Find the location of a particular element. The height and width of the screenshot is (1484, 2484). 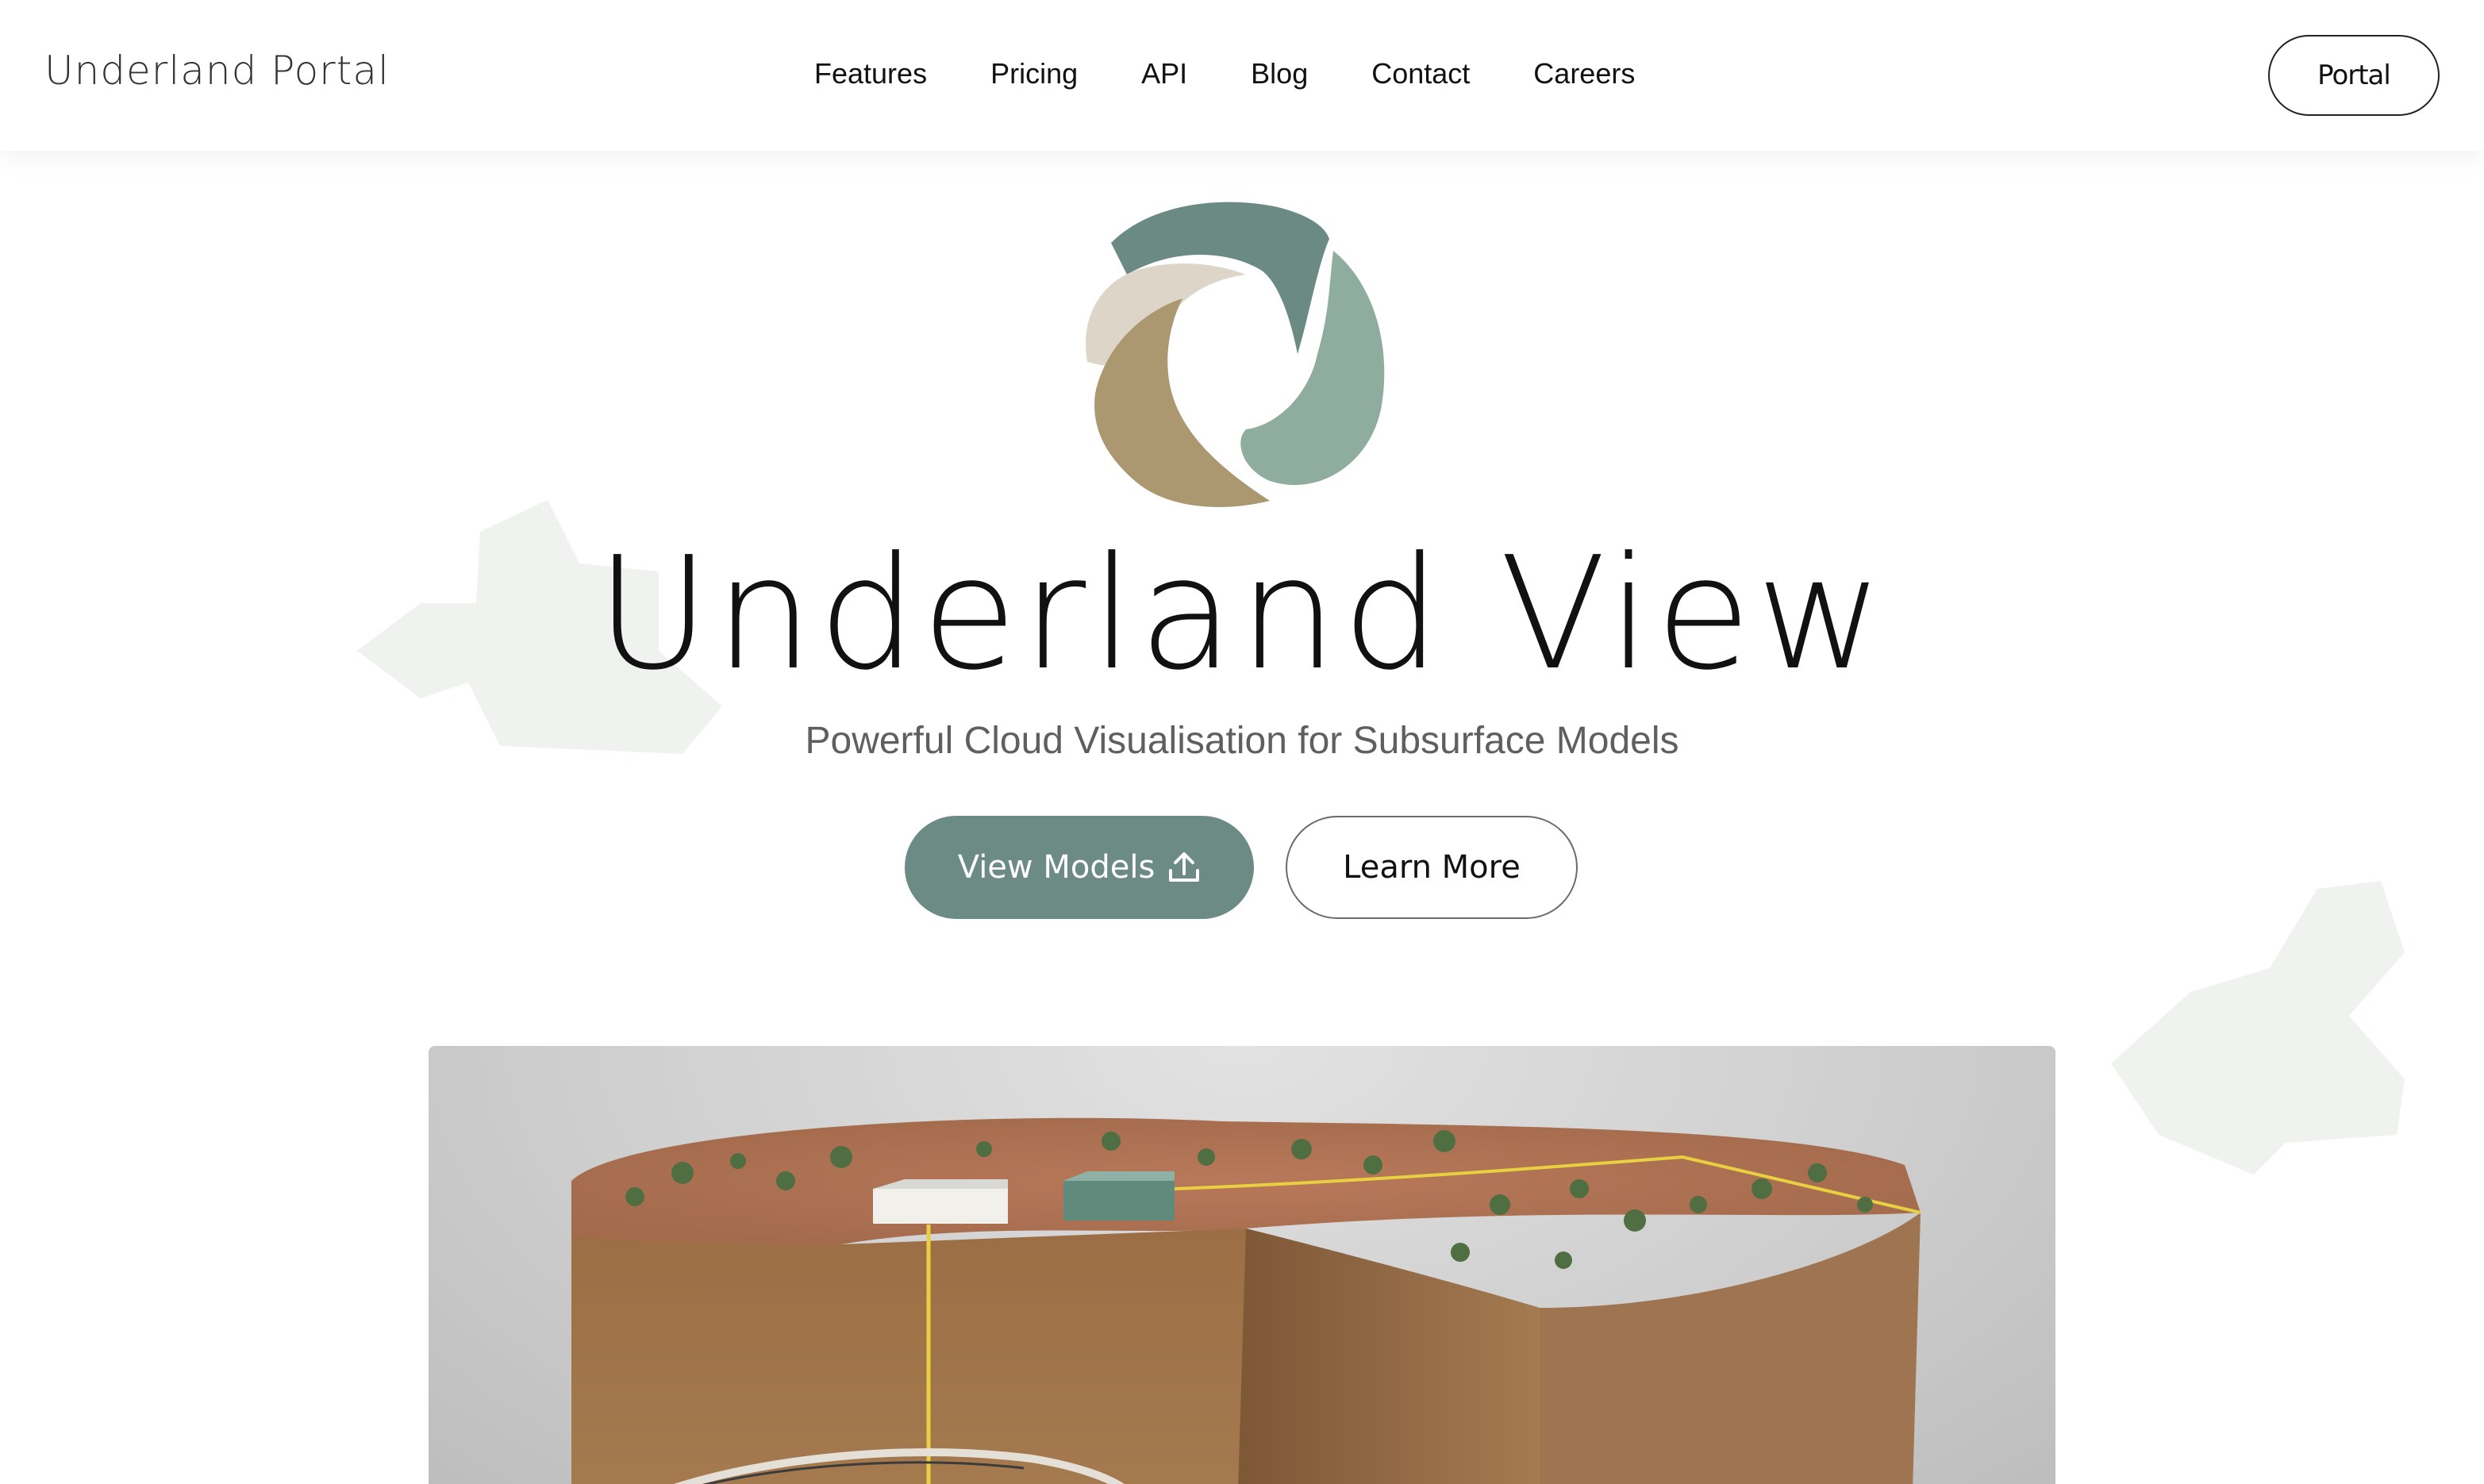

nav-link-features: Features is located at coordinates (870, 73).